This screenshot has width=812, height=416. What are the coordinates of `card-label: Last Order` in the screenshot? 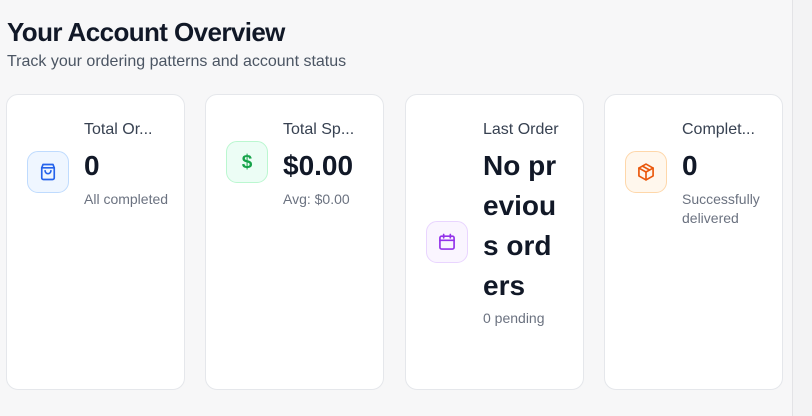 It's located at (521, 129).